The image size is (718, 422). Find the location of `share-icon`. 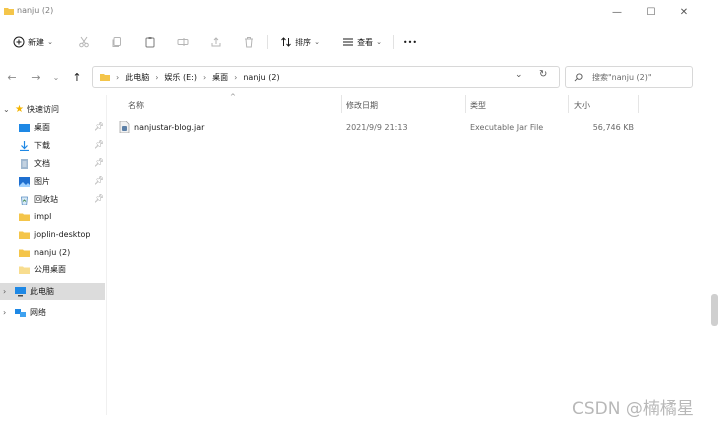

share-icon is located at coordinates (216, 42).